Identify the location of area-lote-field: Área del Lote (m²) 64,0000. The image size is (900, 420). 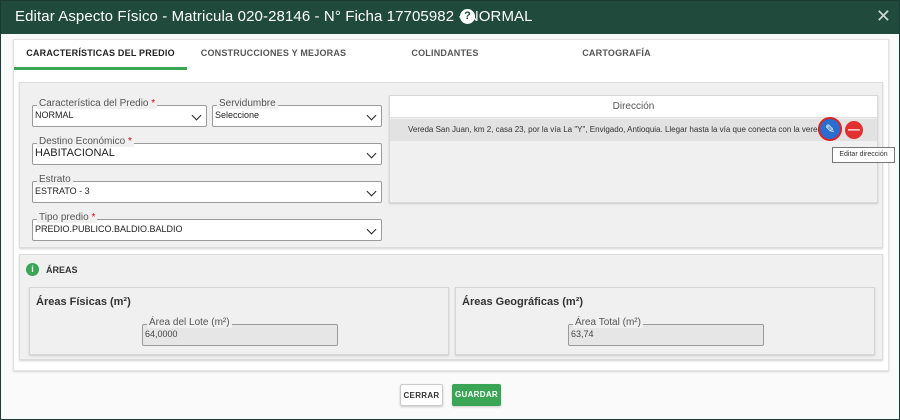
(240, 331).